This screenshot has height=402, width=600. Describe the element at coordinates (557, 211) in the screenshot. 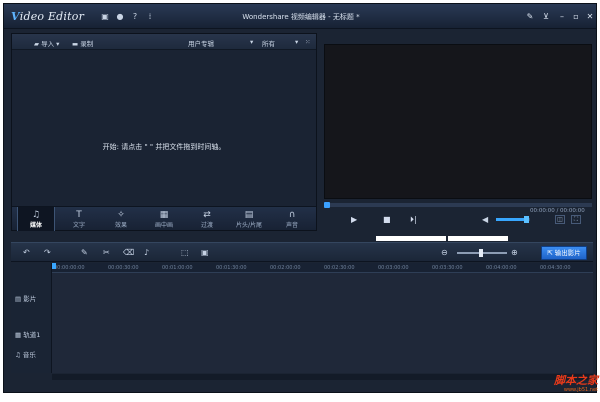

I see `preview-timecode: 00:00:00 / 00:00:00` at that location.